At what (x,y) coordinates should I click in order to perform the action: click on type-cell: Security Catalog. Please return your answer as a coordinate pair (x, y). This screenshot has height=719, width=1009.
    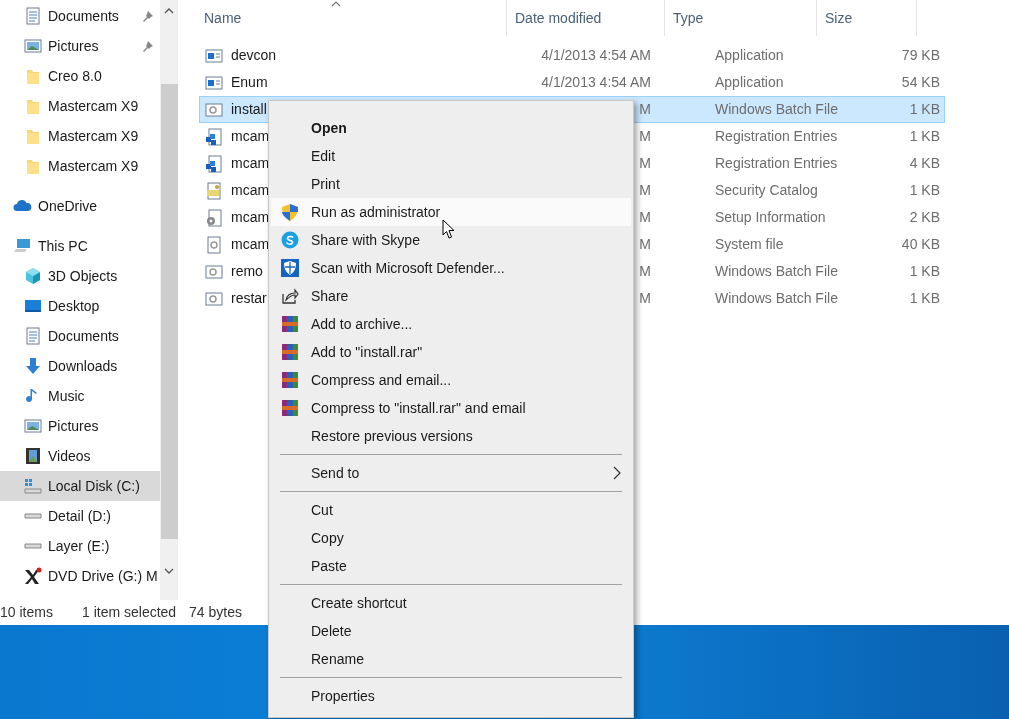
    Looking at the image, I should click on (766, 190).